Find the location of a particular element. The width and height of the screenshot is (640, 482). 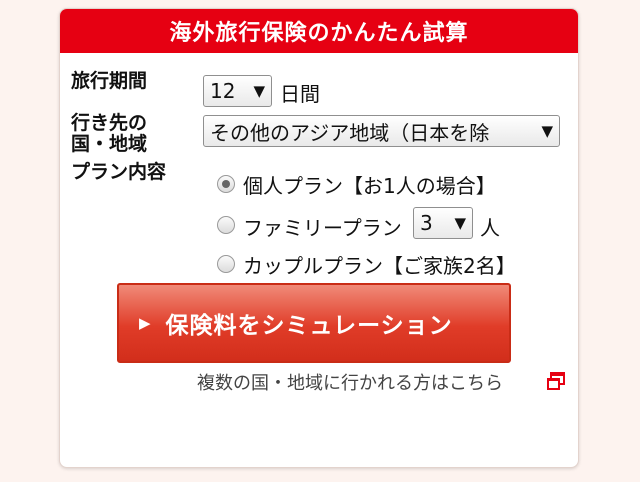

period-select-value: 12 is located at coordinates (223, 91).